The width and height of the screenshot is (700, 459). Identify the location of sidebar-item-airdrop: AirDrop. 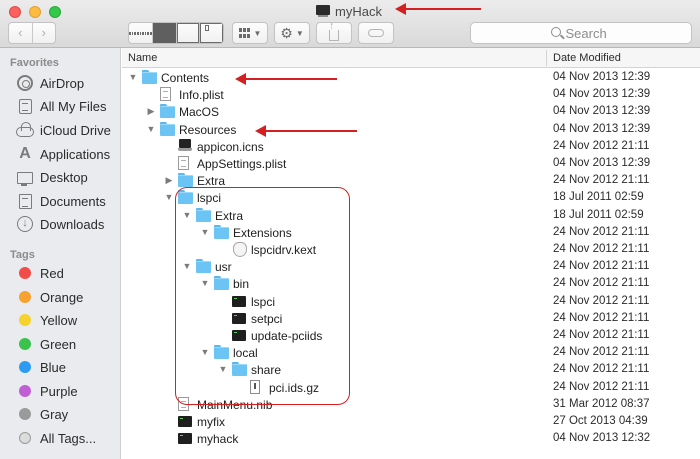
(60, 83).